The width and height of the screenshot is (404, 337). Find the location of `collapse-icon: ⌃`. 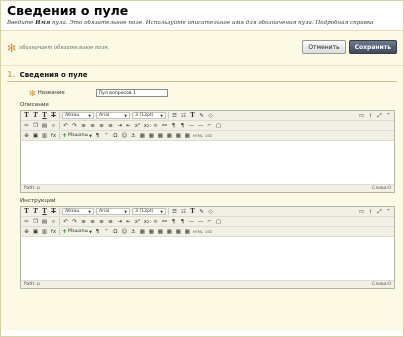

collapse-icon: ⌃ is located at coordinates (388, 212).